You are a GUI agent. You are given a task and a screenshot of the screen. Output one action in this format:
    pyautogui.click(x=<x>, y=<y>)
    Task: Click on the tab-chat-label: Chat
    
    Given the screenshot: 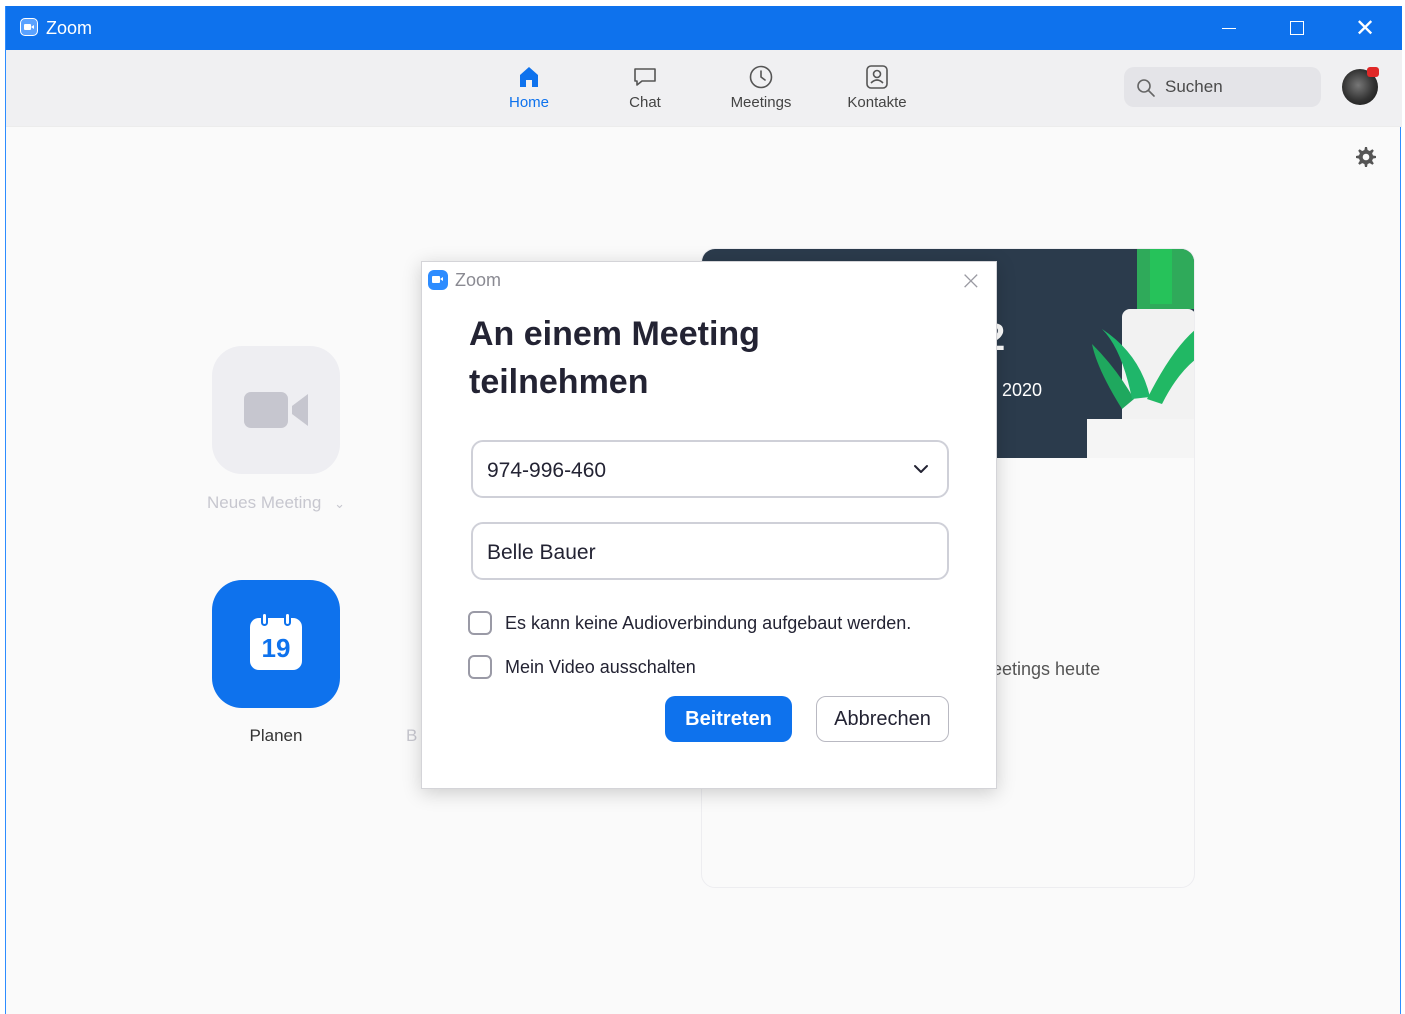 What is the action you would take?
    pyautogui.click(x=645, y=102)
    